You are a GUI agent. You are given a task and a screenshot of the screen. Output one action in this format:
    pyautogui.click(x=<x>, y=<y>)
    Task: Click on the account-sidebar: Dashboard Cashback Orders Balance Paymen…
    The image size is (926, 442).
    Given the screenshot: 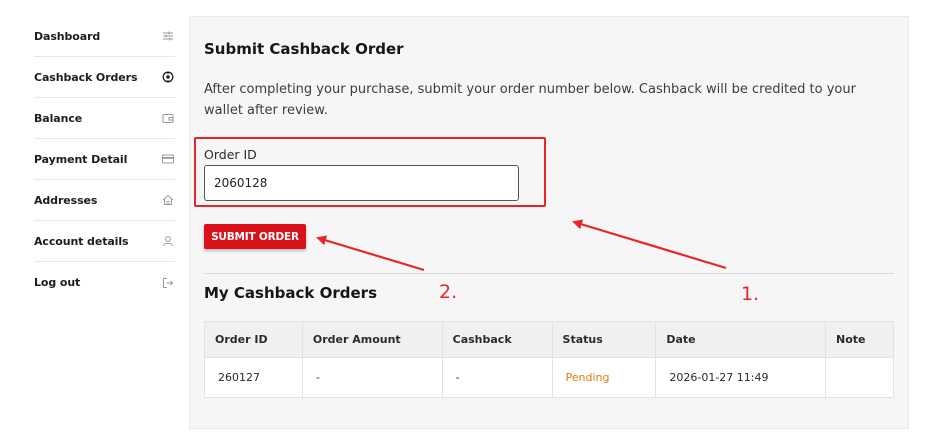 What is the action you would take?
    pyautogui.click(x=104, y=159)
    